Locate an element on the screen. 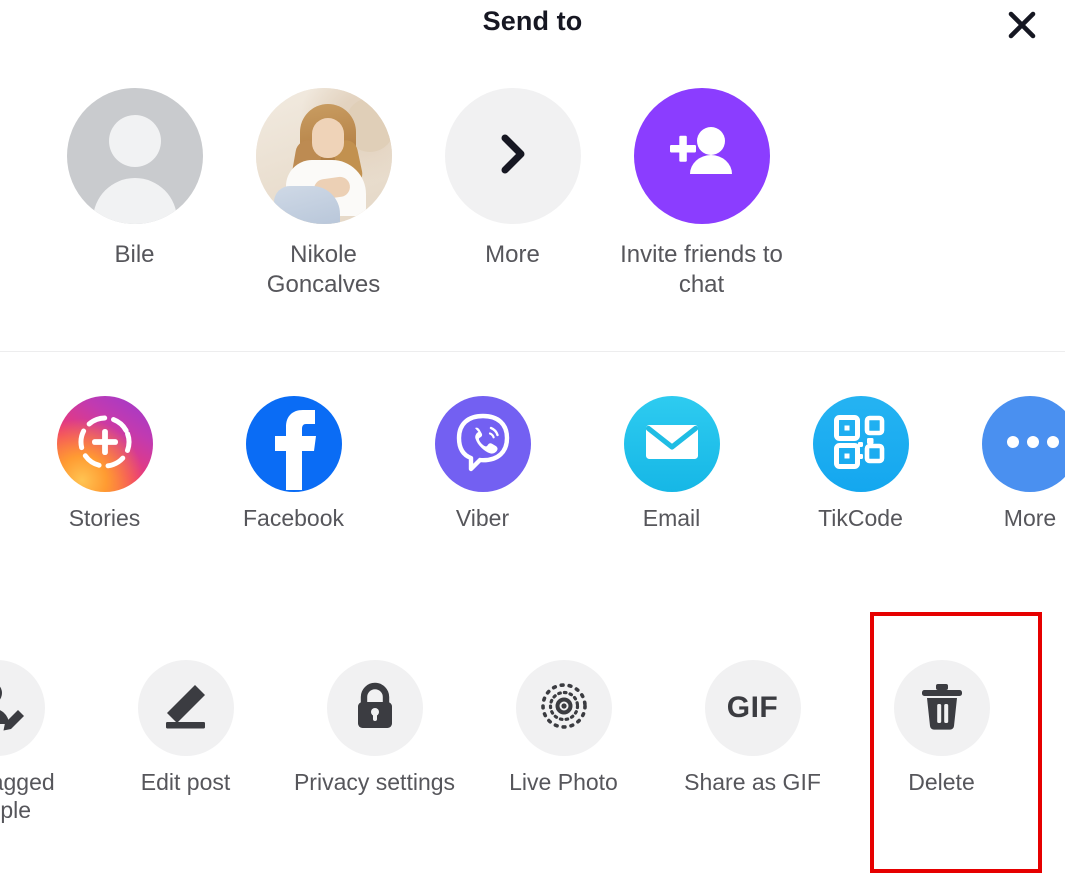 The image size is (1065, 875). stories-bubble is located at coordinates (104, 444).